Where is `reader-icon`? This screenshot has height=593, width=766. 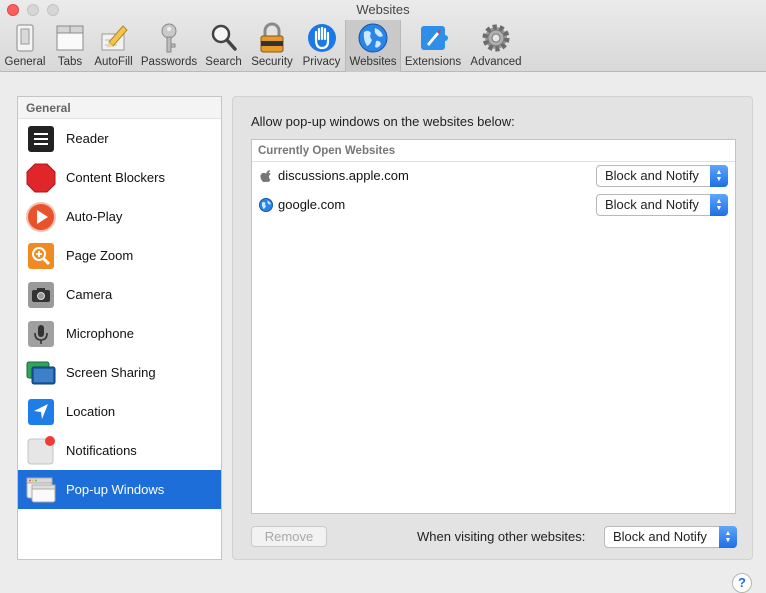 reader-icon is located at coordinates (41, 139).